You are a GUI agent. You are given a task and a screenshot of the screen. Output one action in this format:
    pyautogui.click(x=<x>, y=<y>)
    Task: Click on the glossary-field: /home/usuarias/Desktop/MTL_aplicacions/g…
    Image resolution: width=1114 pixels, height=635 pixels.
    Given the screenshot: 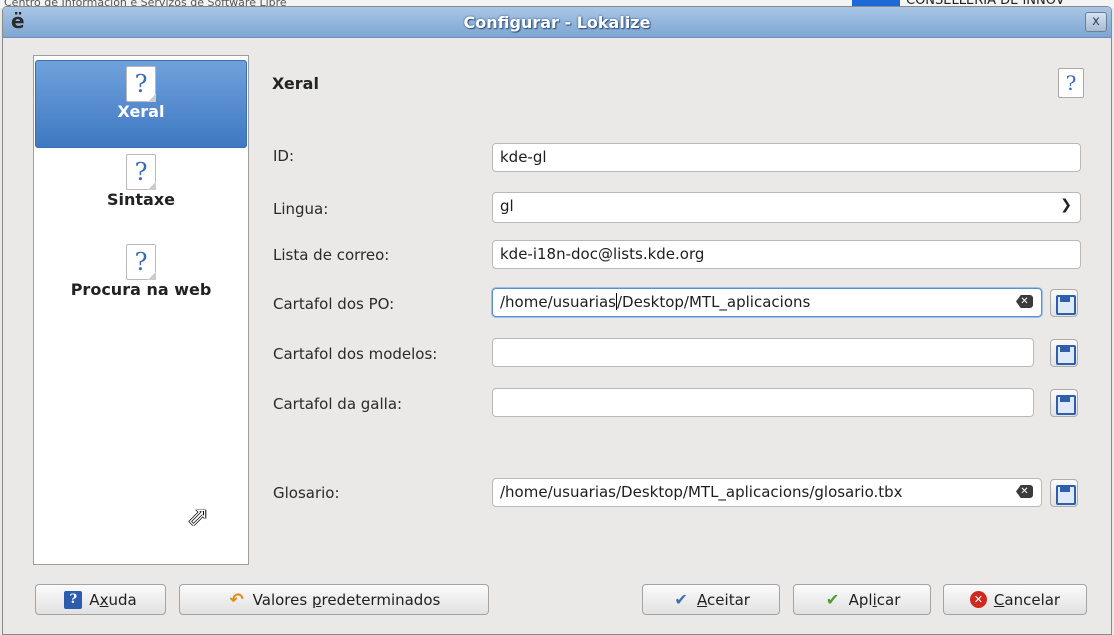 What is the action you would take?
    pyautogui.click(x=767, y=492)
    